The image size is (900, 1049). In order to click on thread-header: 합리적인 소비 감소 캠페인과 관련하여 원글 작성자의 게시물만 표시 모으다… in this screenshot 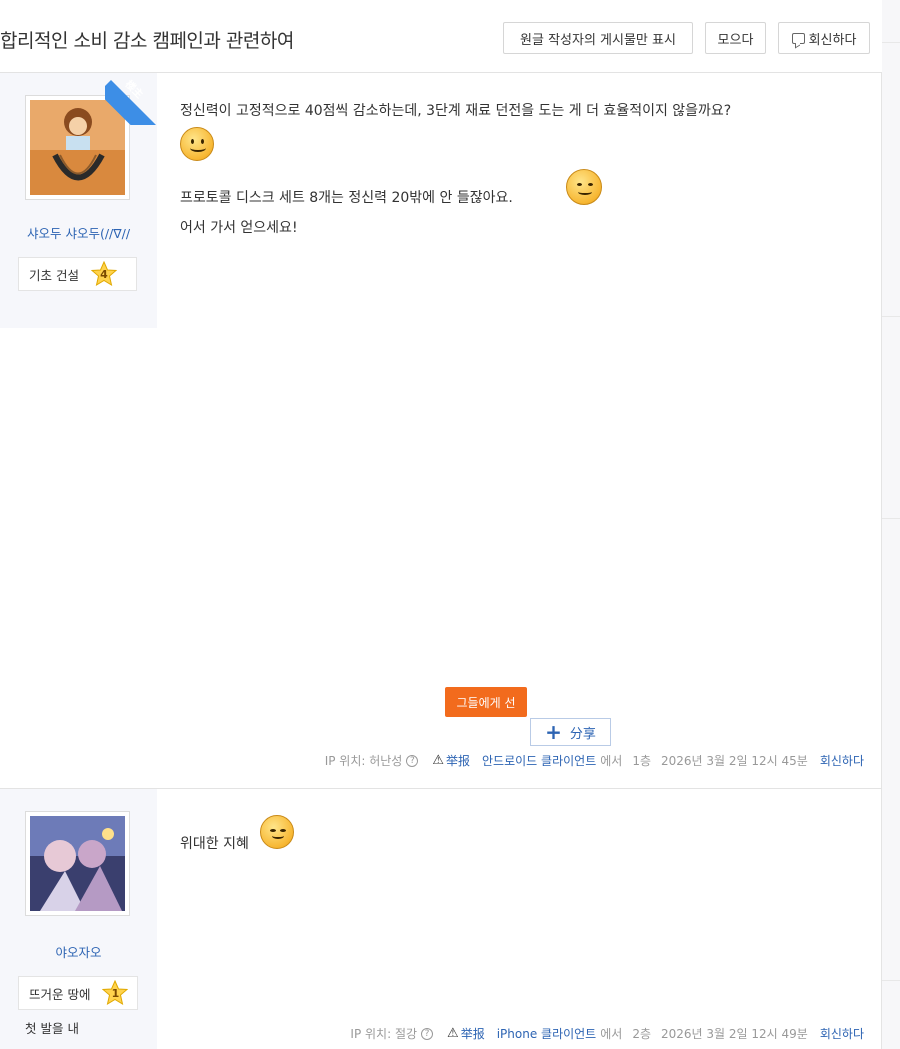, I will do `click(441, 36)`.